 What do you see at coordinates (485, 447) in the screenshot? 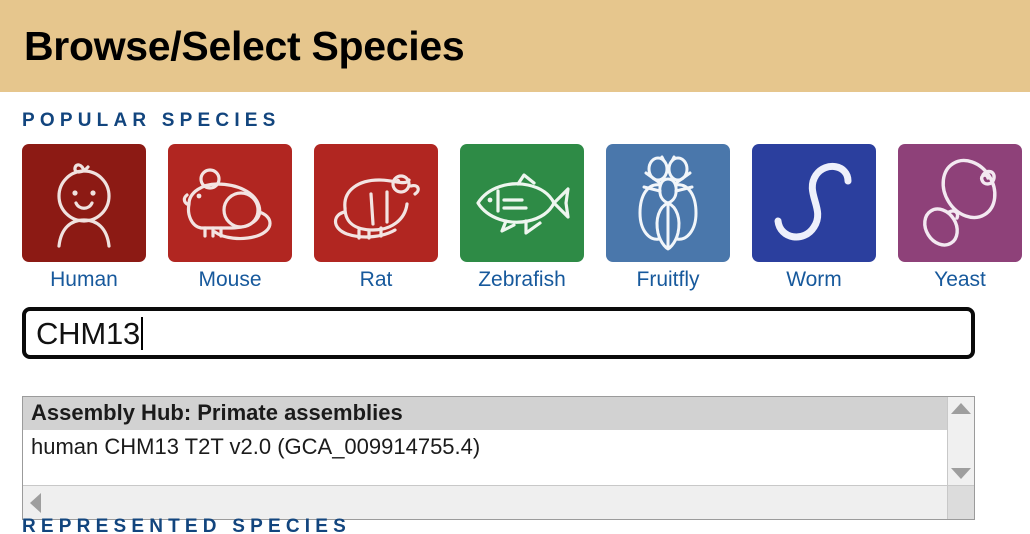
I see `autocomplete-option: human CHM13 T2T v2.0 (GCA_009914755.4)` at bounding box center [485, 447].